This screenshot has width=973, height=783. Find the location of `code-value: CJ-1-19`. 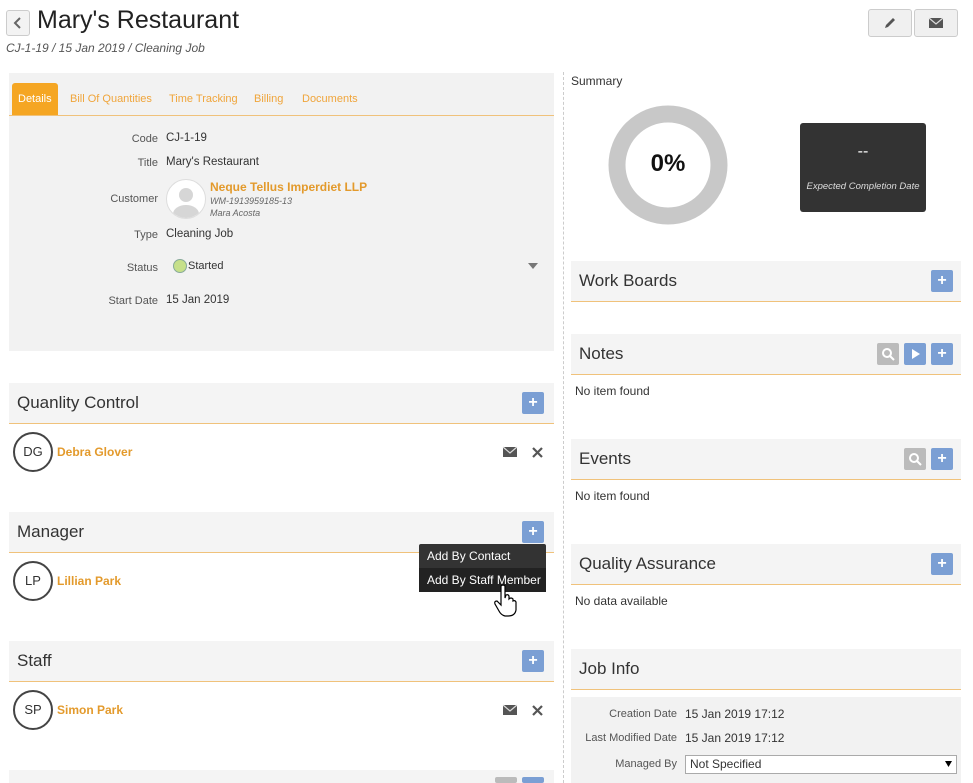

code-value: CJ-1-19 is located at coordinates (186, 138).